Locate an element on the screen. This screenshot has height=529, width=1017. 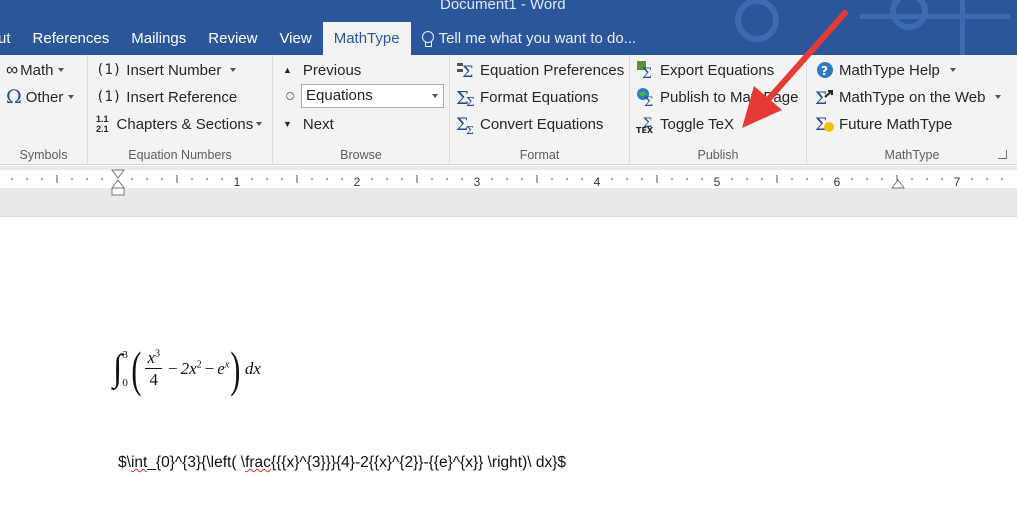
math-button: ∞ Math is located at coordinates (35, 70).